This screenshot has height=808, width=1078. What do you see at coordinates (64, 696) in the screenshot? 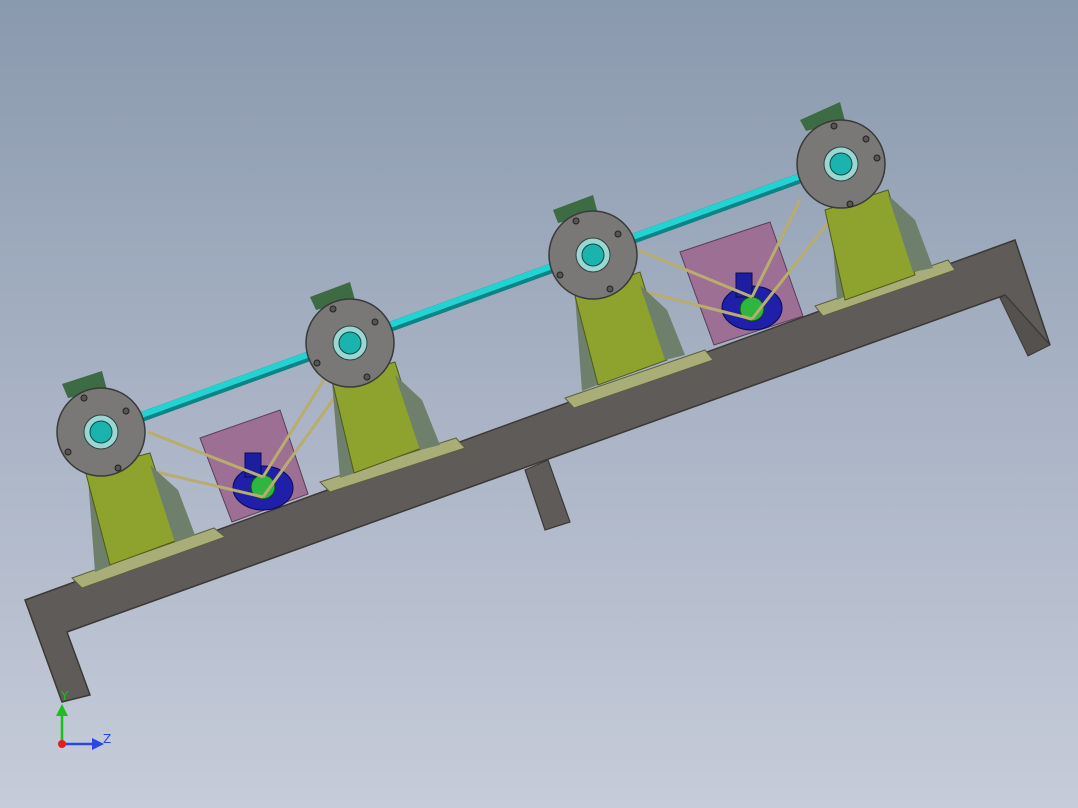
I see `axis-y-label: Y` at bounding box center [64, 696].